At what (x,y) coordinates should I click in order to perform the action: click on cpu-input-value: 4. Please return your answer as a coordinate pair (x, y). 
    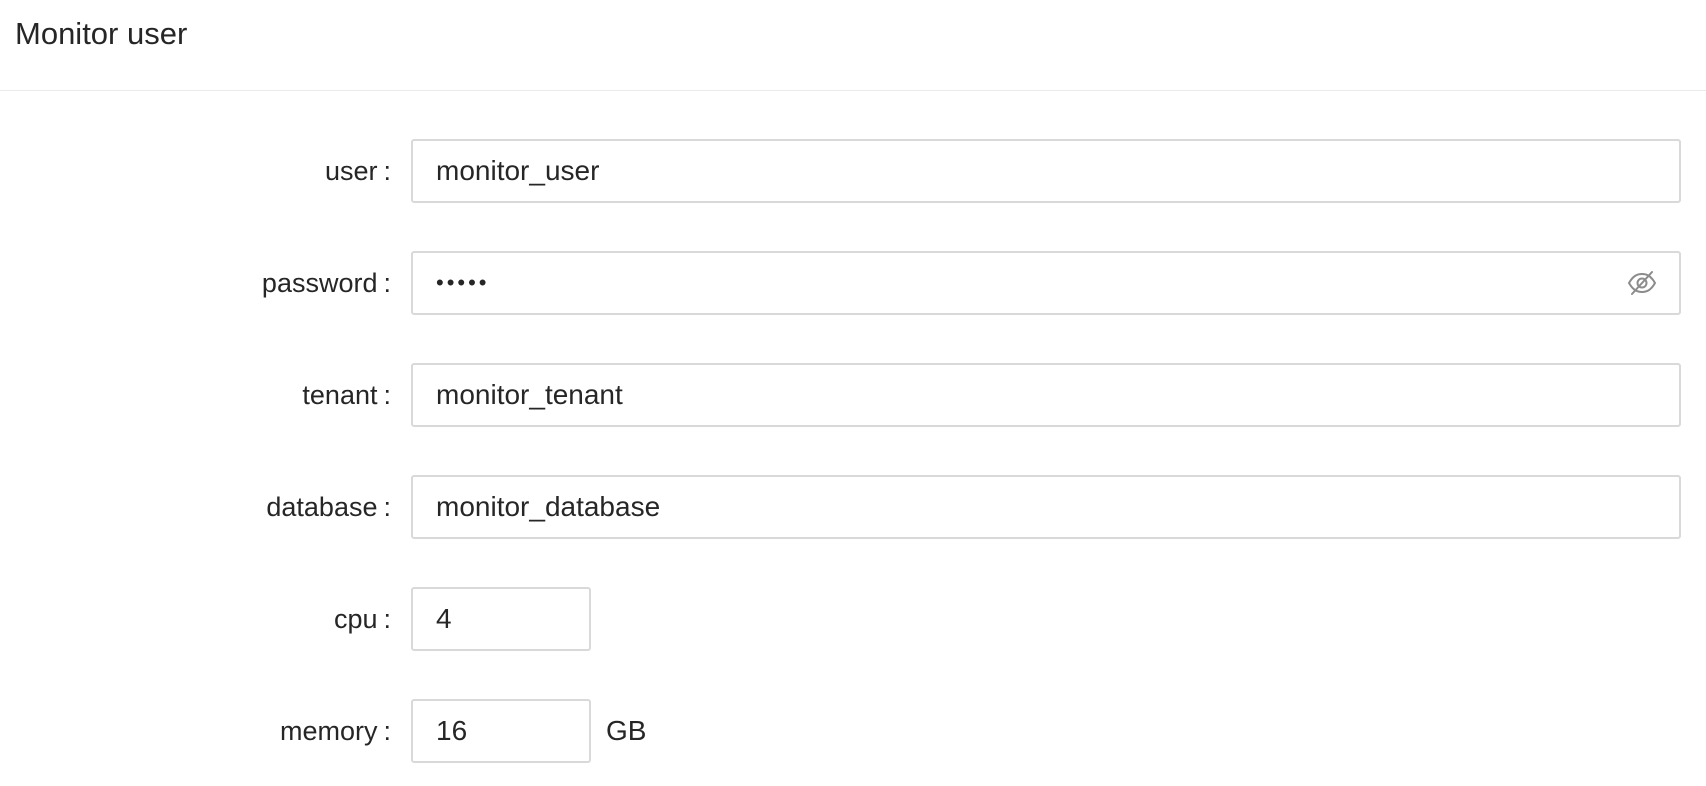
    Looking at the image, I should click on (444, 618).